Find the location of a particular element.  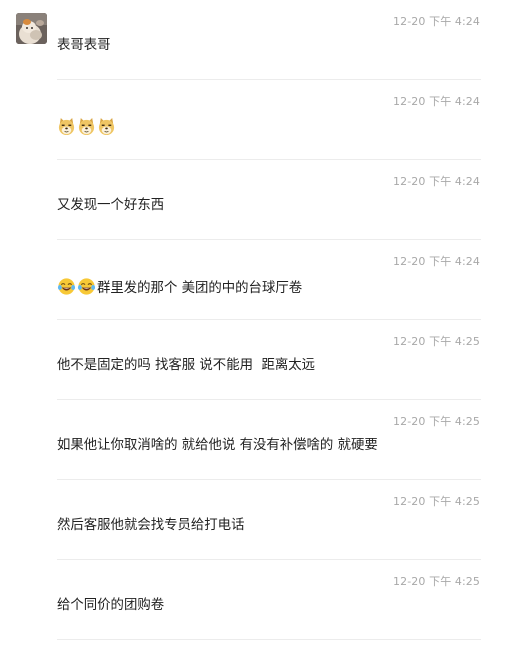

message-text-container: 又发现一个好东西 is located at coordinates (110, 206).